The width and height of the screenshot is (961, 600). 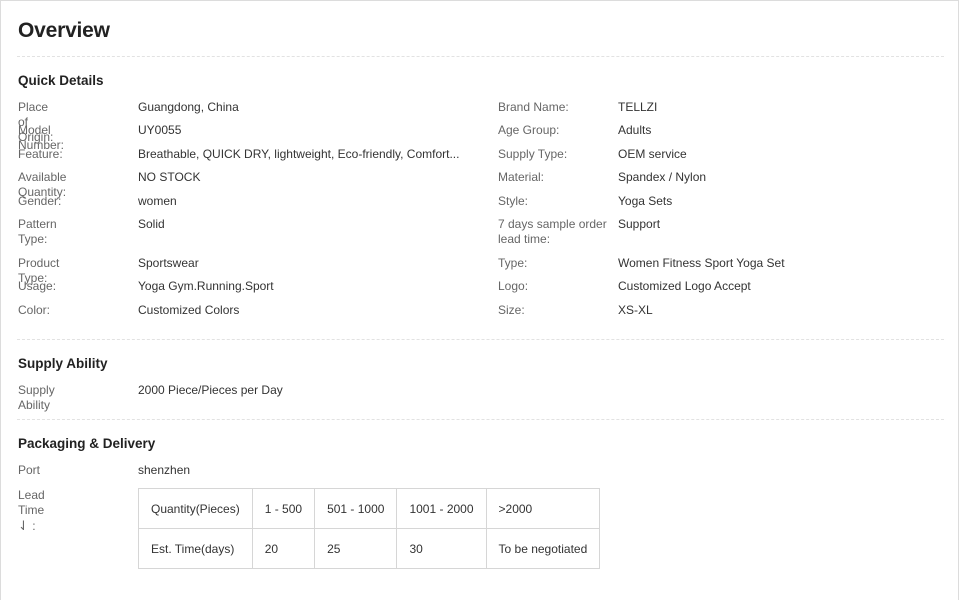 What do you see at coordinates (23, 525) in the screenshot?
I see `arrow-down-icon: ⇃` at bounding box center [23, 525].